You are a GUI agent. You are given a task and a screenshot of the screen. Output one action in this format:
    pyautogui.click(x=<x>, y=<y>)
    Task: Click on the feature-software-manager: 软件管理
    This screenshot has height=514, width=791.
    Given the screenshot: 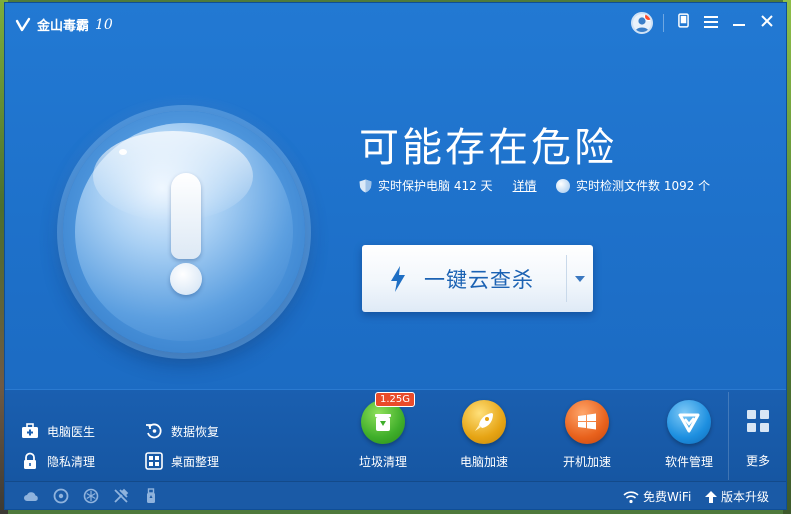 What is the action you would take?
    pyautogui.click(x=689, y=435)
    